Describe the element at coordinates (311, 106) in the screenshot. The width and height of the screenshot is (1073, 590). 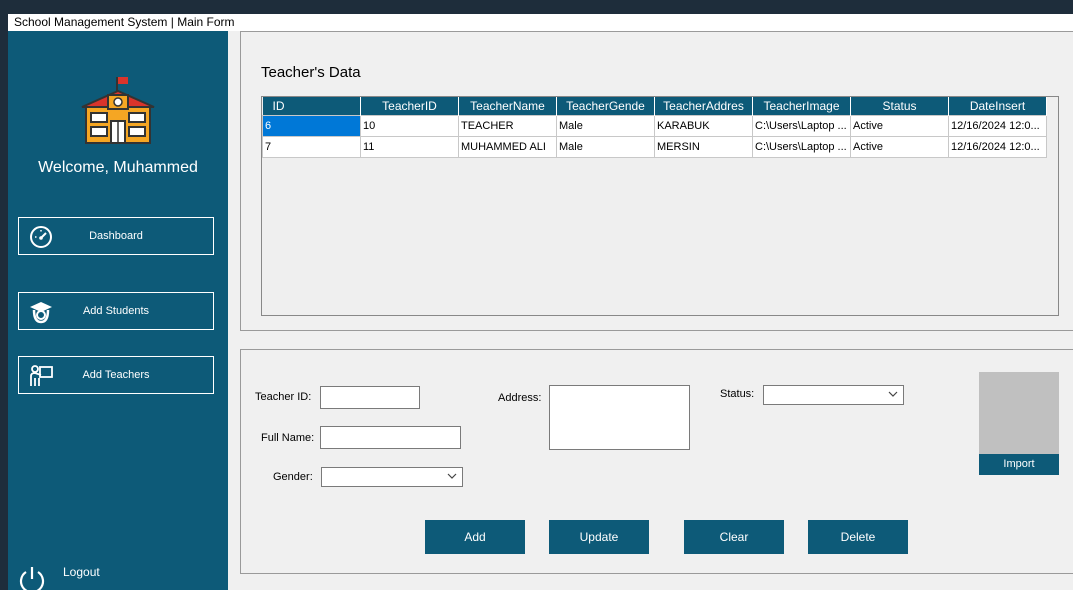
I see `column-header-id: ID` at that location.